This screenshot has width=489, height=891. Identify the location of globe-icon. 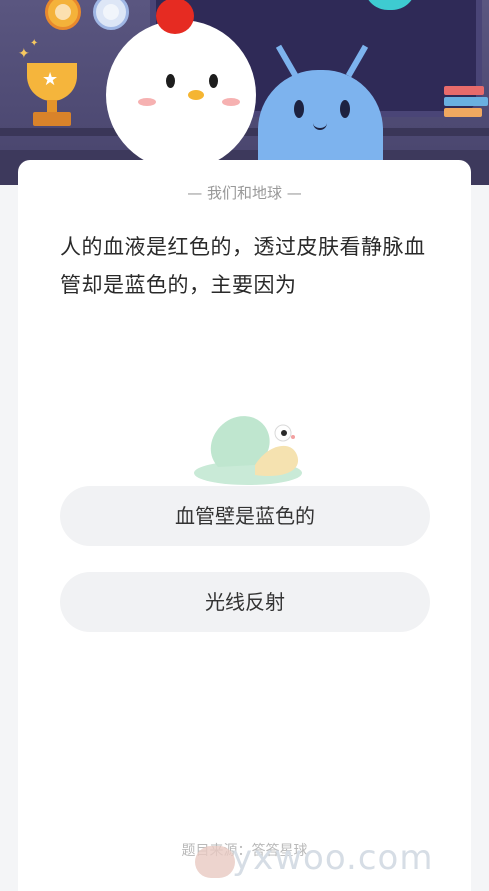
(390, 5).